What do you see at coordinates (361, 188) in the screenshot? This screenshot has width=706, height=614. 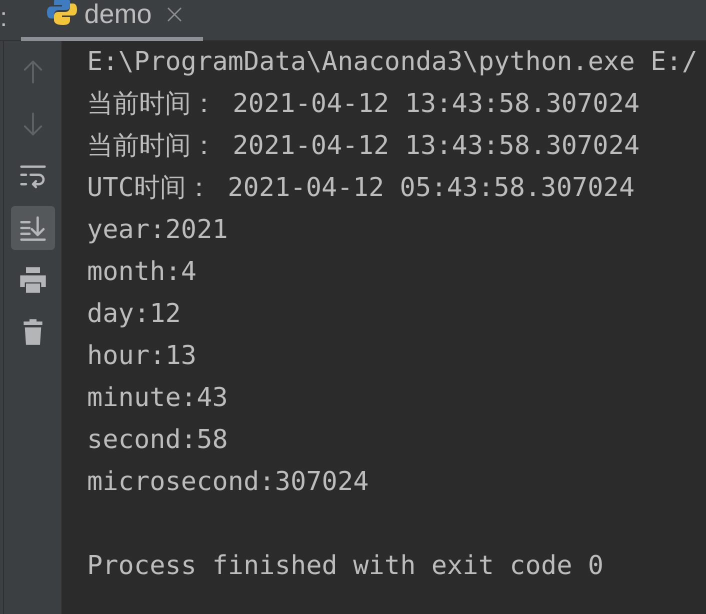 I see `console-line: UTC时间： 2021-04-12 05:43:58.307024` at bounding box center [361, 188].